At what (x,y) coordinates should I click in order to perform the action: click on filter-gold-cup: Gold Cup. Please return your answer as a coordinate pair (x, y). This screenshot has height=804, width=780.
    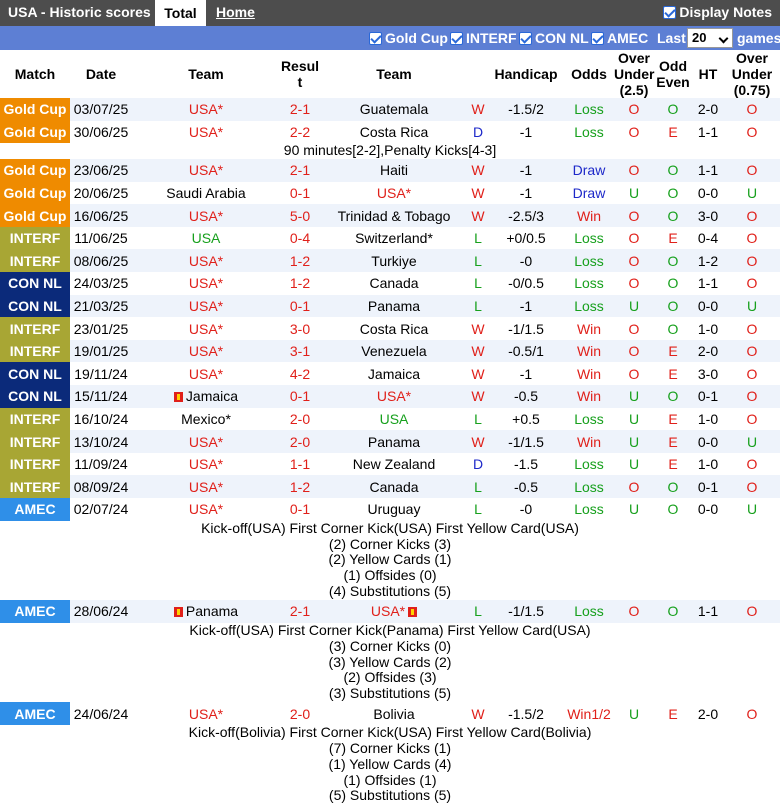
    Looking at the image, I should click on (408, 38).